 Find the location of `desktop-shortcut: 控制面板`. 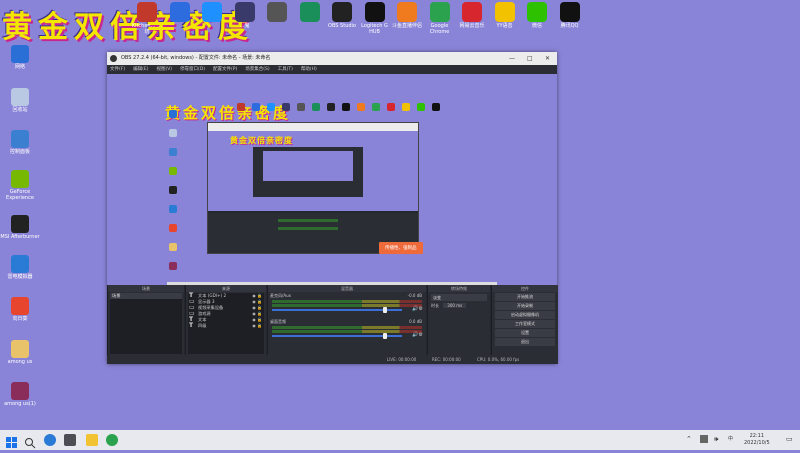

desktop-shortcut: 控制面板 is located at coordinates (20, 142).